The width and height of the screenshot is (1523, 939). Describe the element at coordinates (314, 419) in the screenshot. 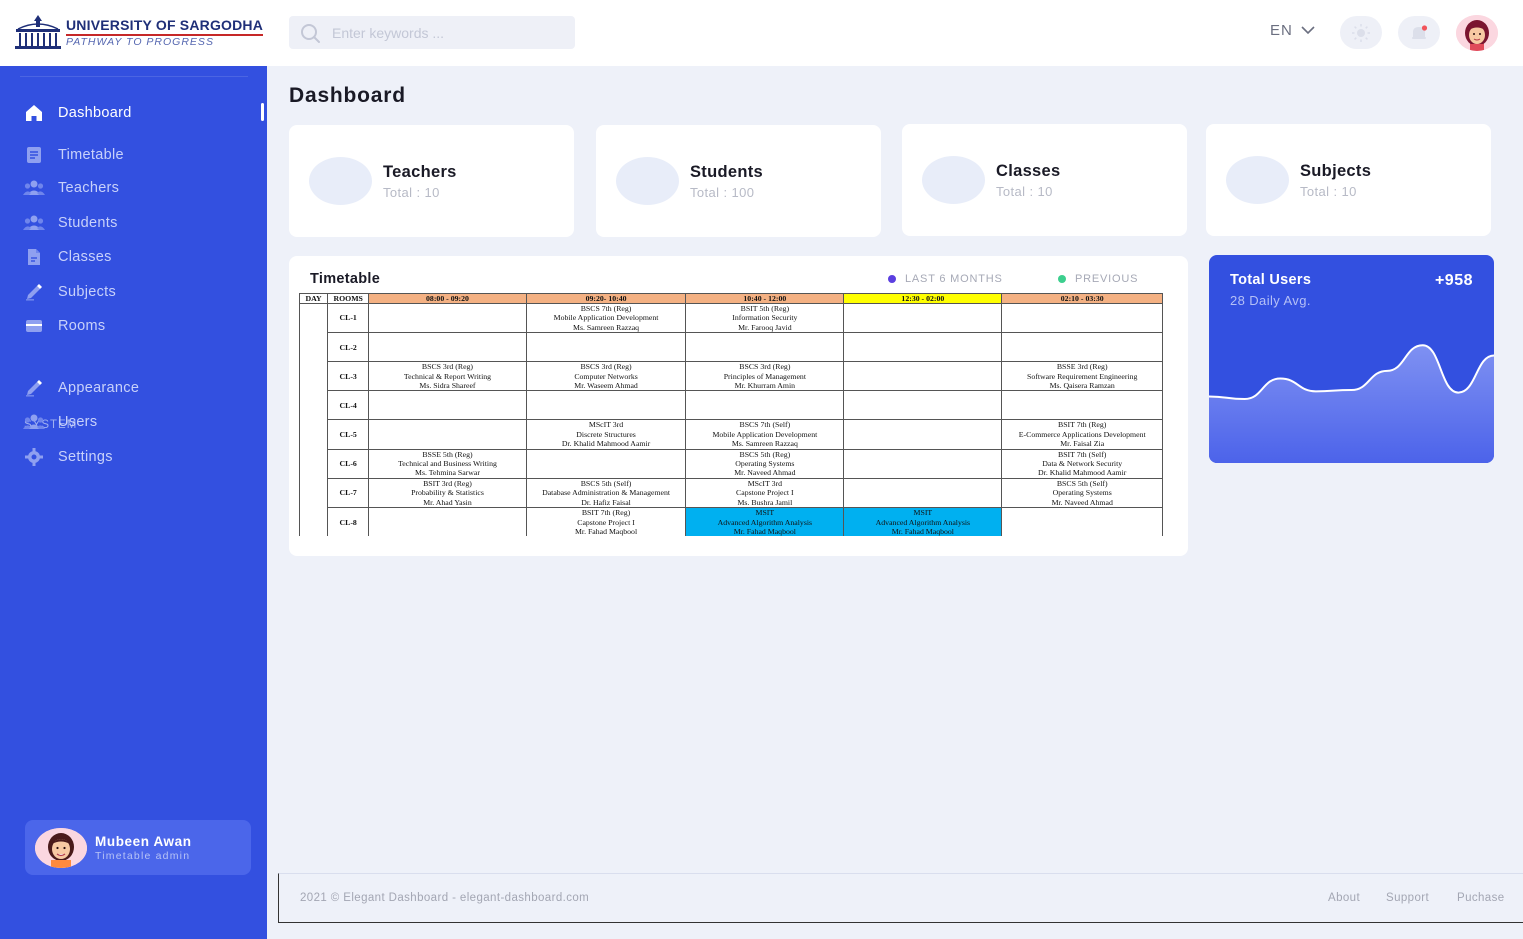

I see `timetable-day-cell` at that location.